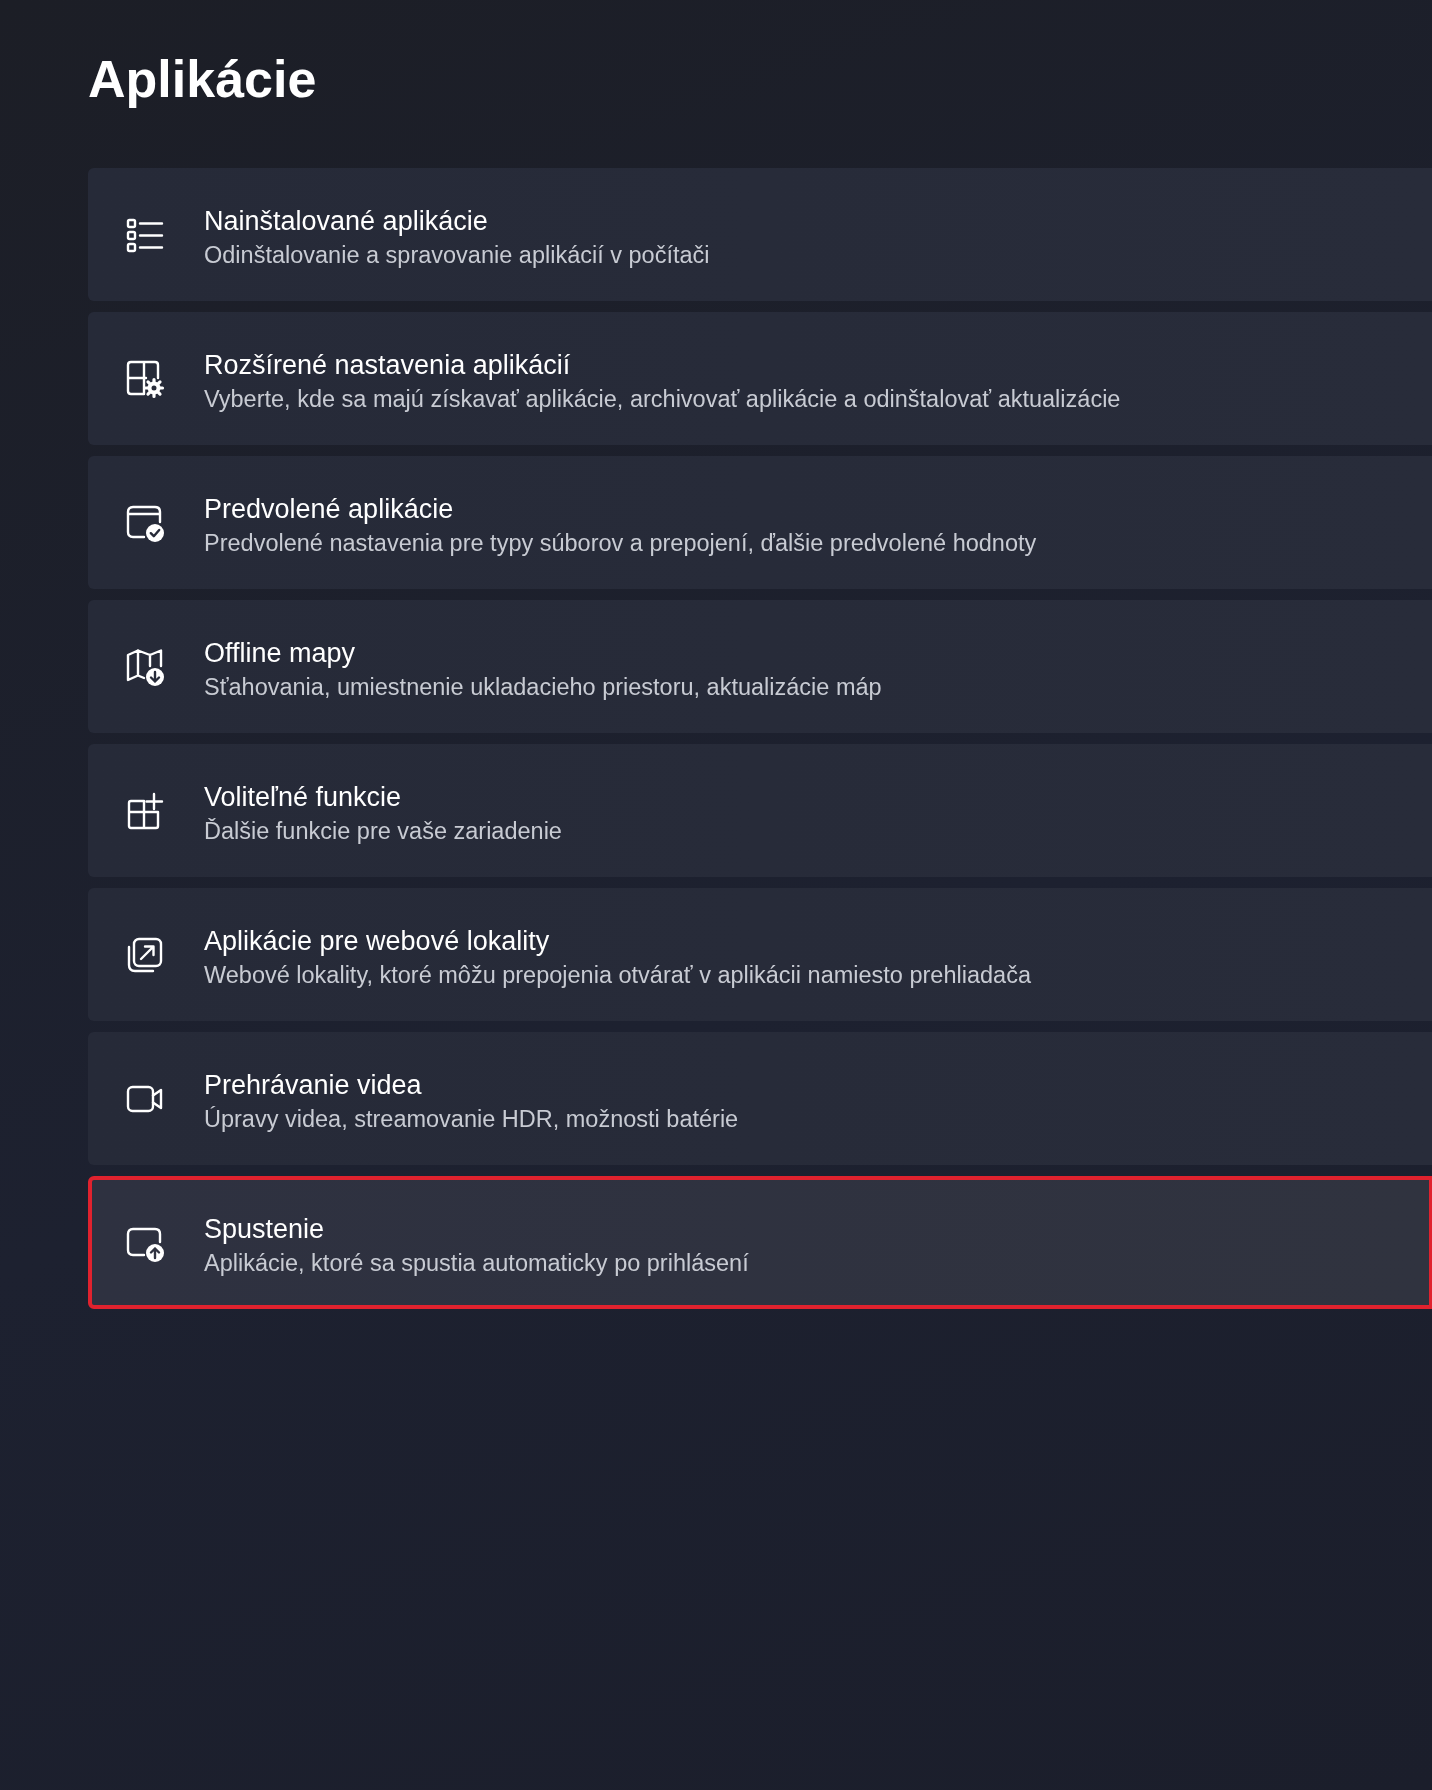 This screenshot has height=1790, width=1432. What do you see at coordinates (145, 666) in the screenshot?
I see `map-download-icon` at bounding box center [145, 666].